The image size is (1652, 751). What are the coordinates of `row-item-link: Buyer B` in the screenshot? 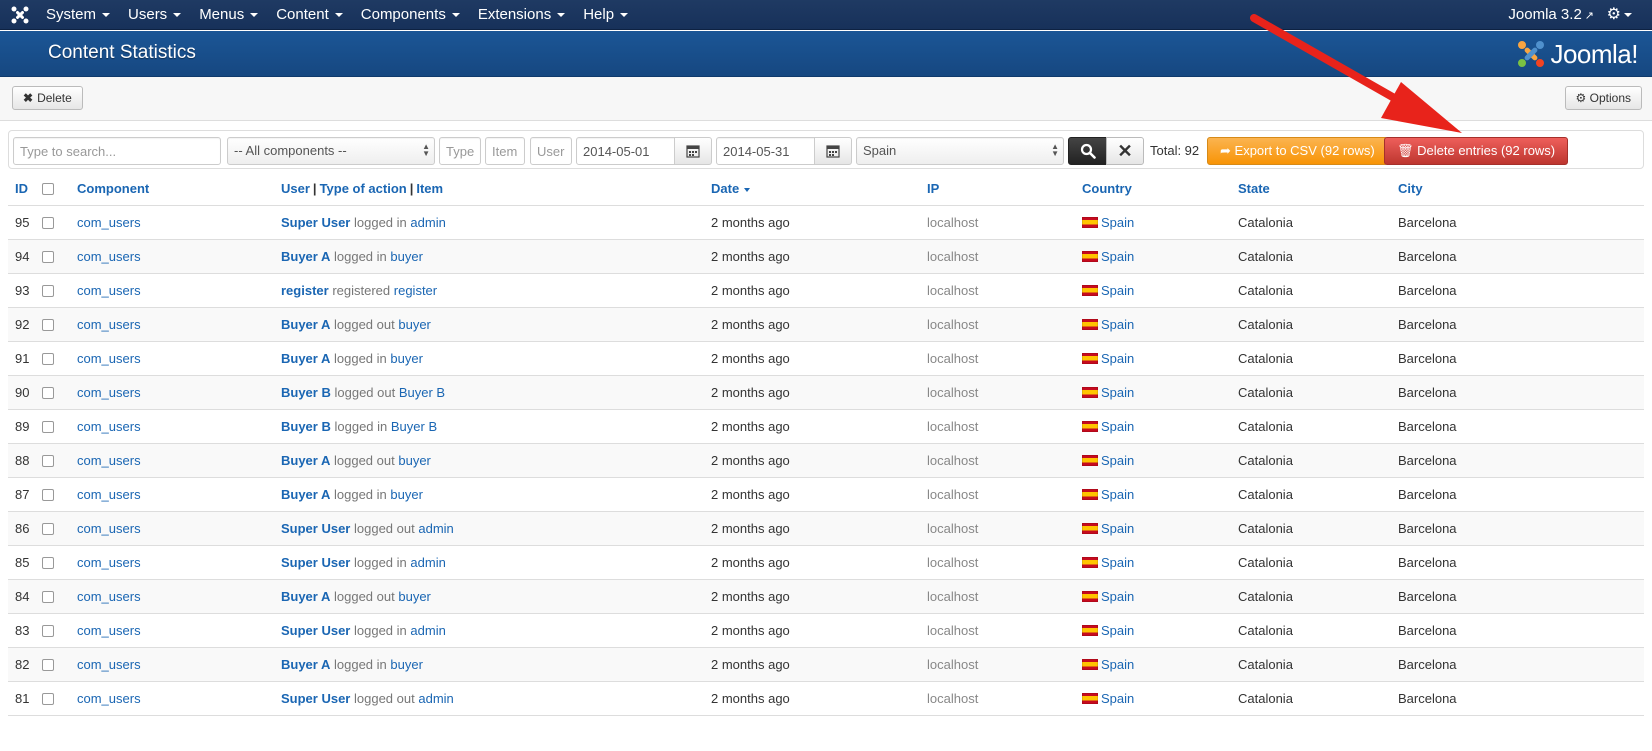 It's located at (414, 426).